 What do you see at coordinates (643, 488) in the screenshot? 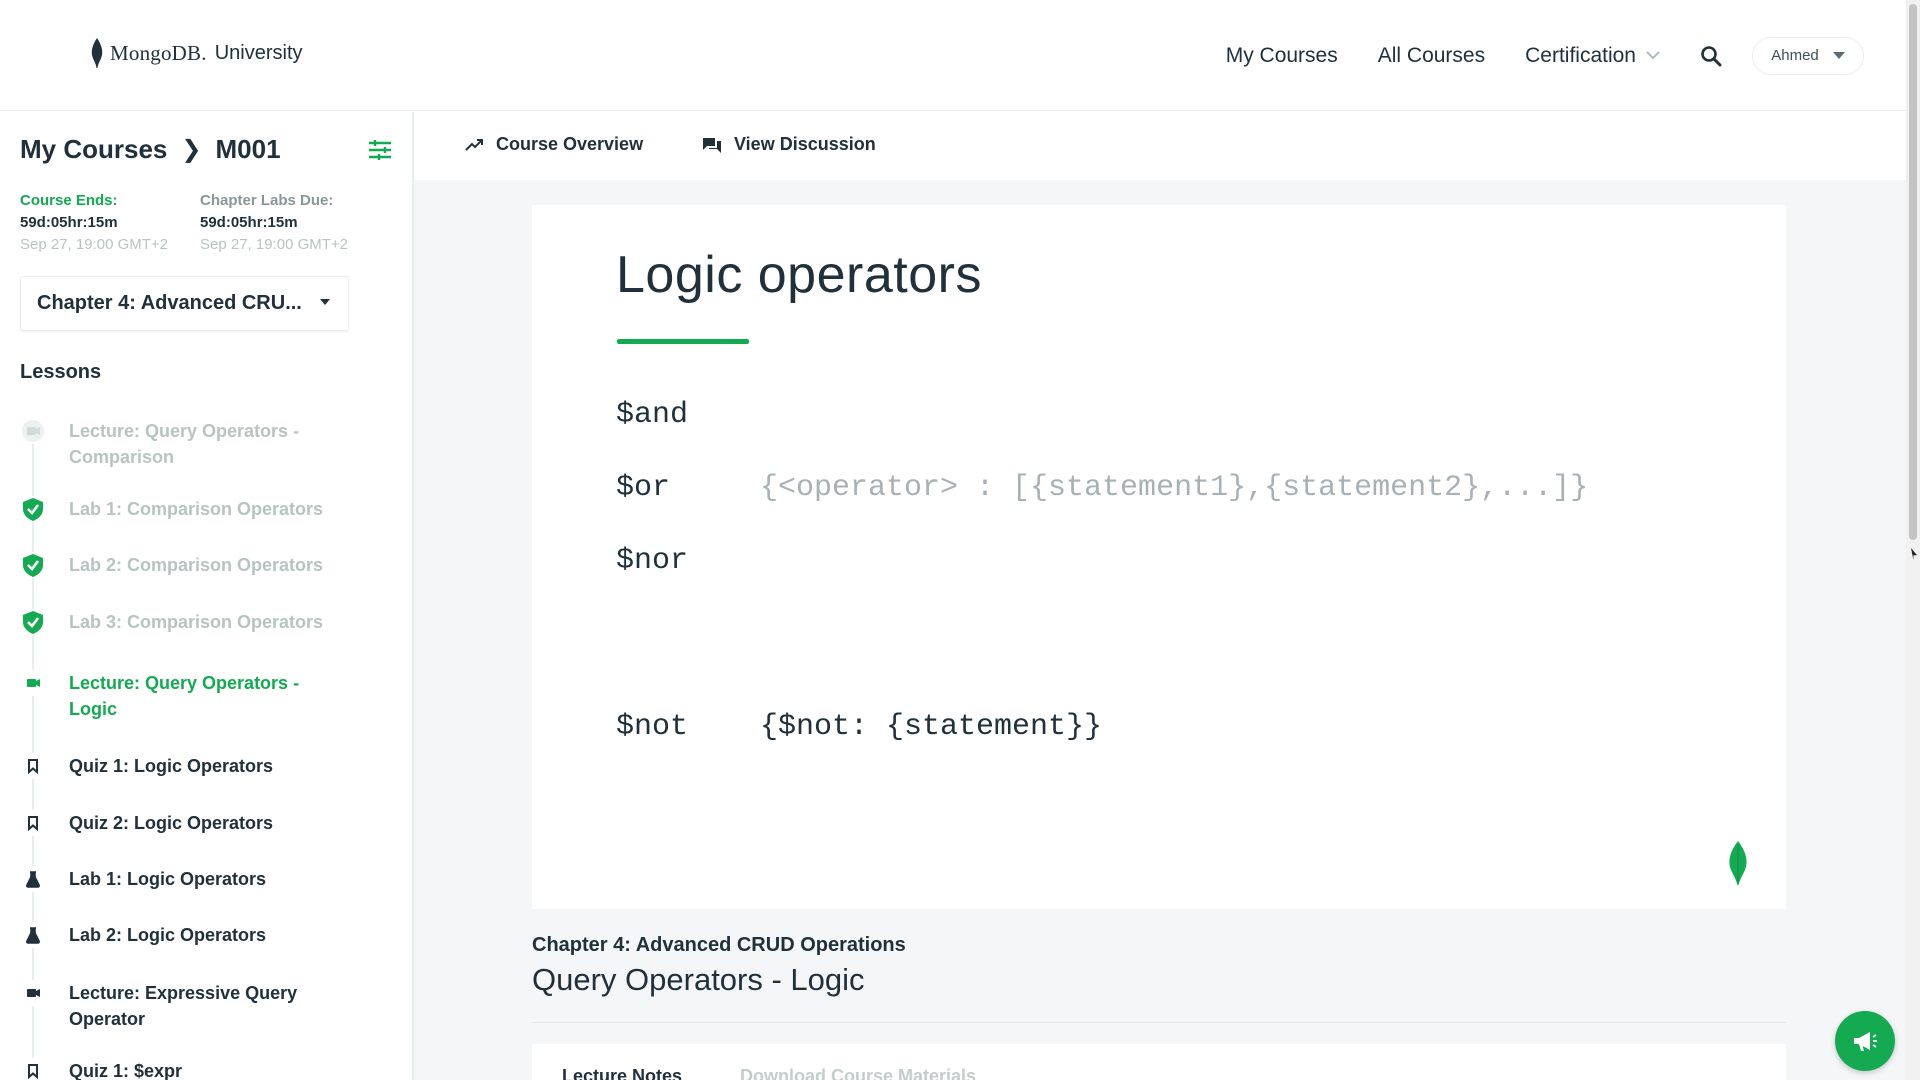
I see `slide-or: $or` at bounding box center [643, 488].